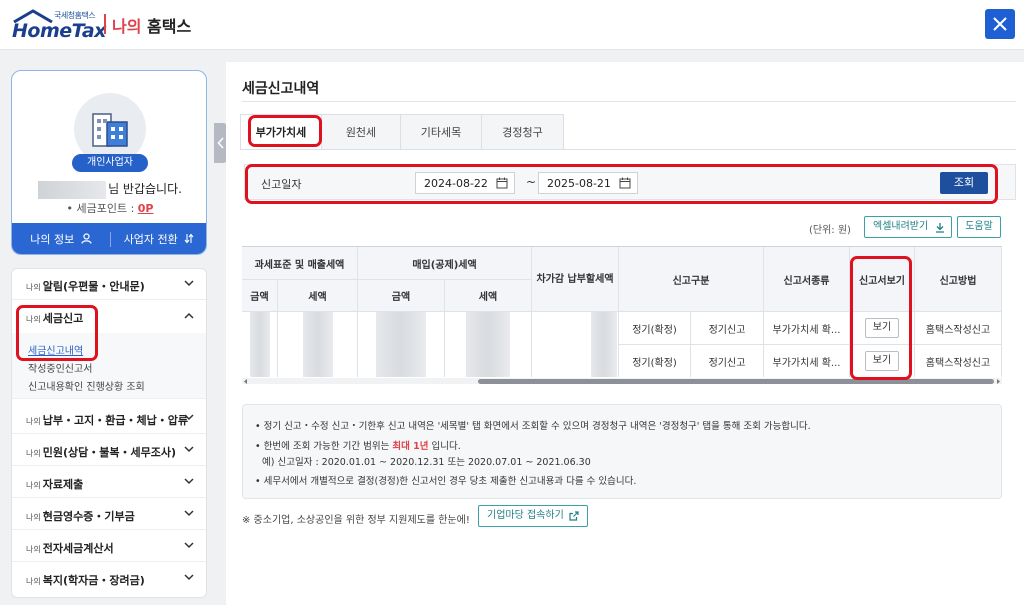  What do you see at coordinates (109, 578) in the screenshot?
I see `menu-item-welfare: 나의 복지(학자금・장려금)` at bounding box center [109, 578].